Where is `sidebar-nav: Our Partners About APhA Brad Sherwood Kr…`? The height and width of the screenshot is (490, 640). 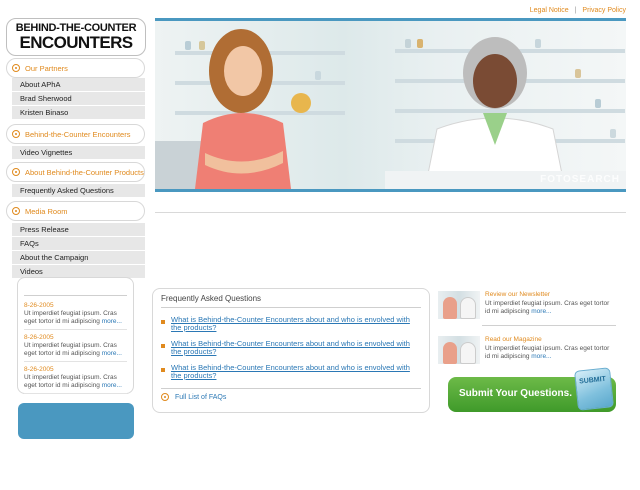 sidebar-nav: Our Partners About APhA Brad Sherwood Kr… is located at coordinates (75, 168).